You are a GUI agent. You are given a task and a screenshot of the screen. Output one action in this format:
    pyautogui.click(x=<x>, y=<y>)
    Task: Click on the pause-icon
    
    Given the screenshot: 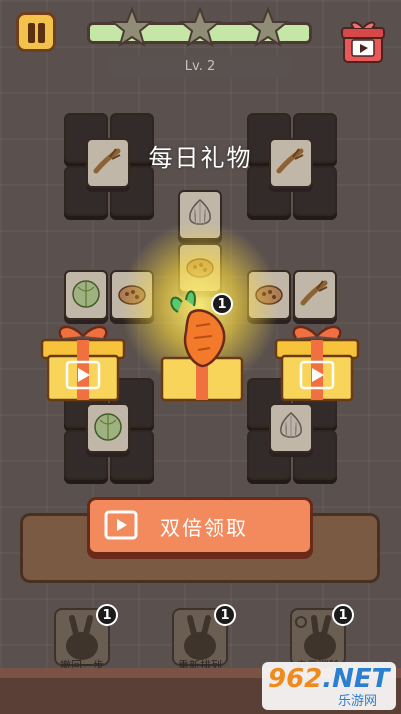 What is the action you would take?
    pyautogui.click(x=31, y=33)
    